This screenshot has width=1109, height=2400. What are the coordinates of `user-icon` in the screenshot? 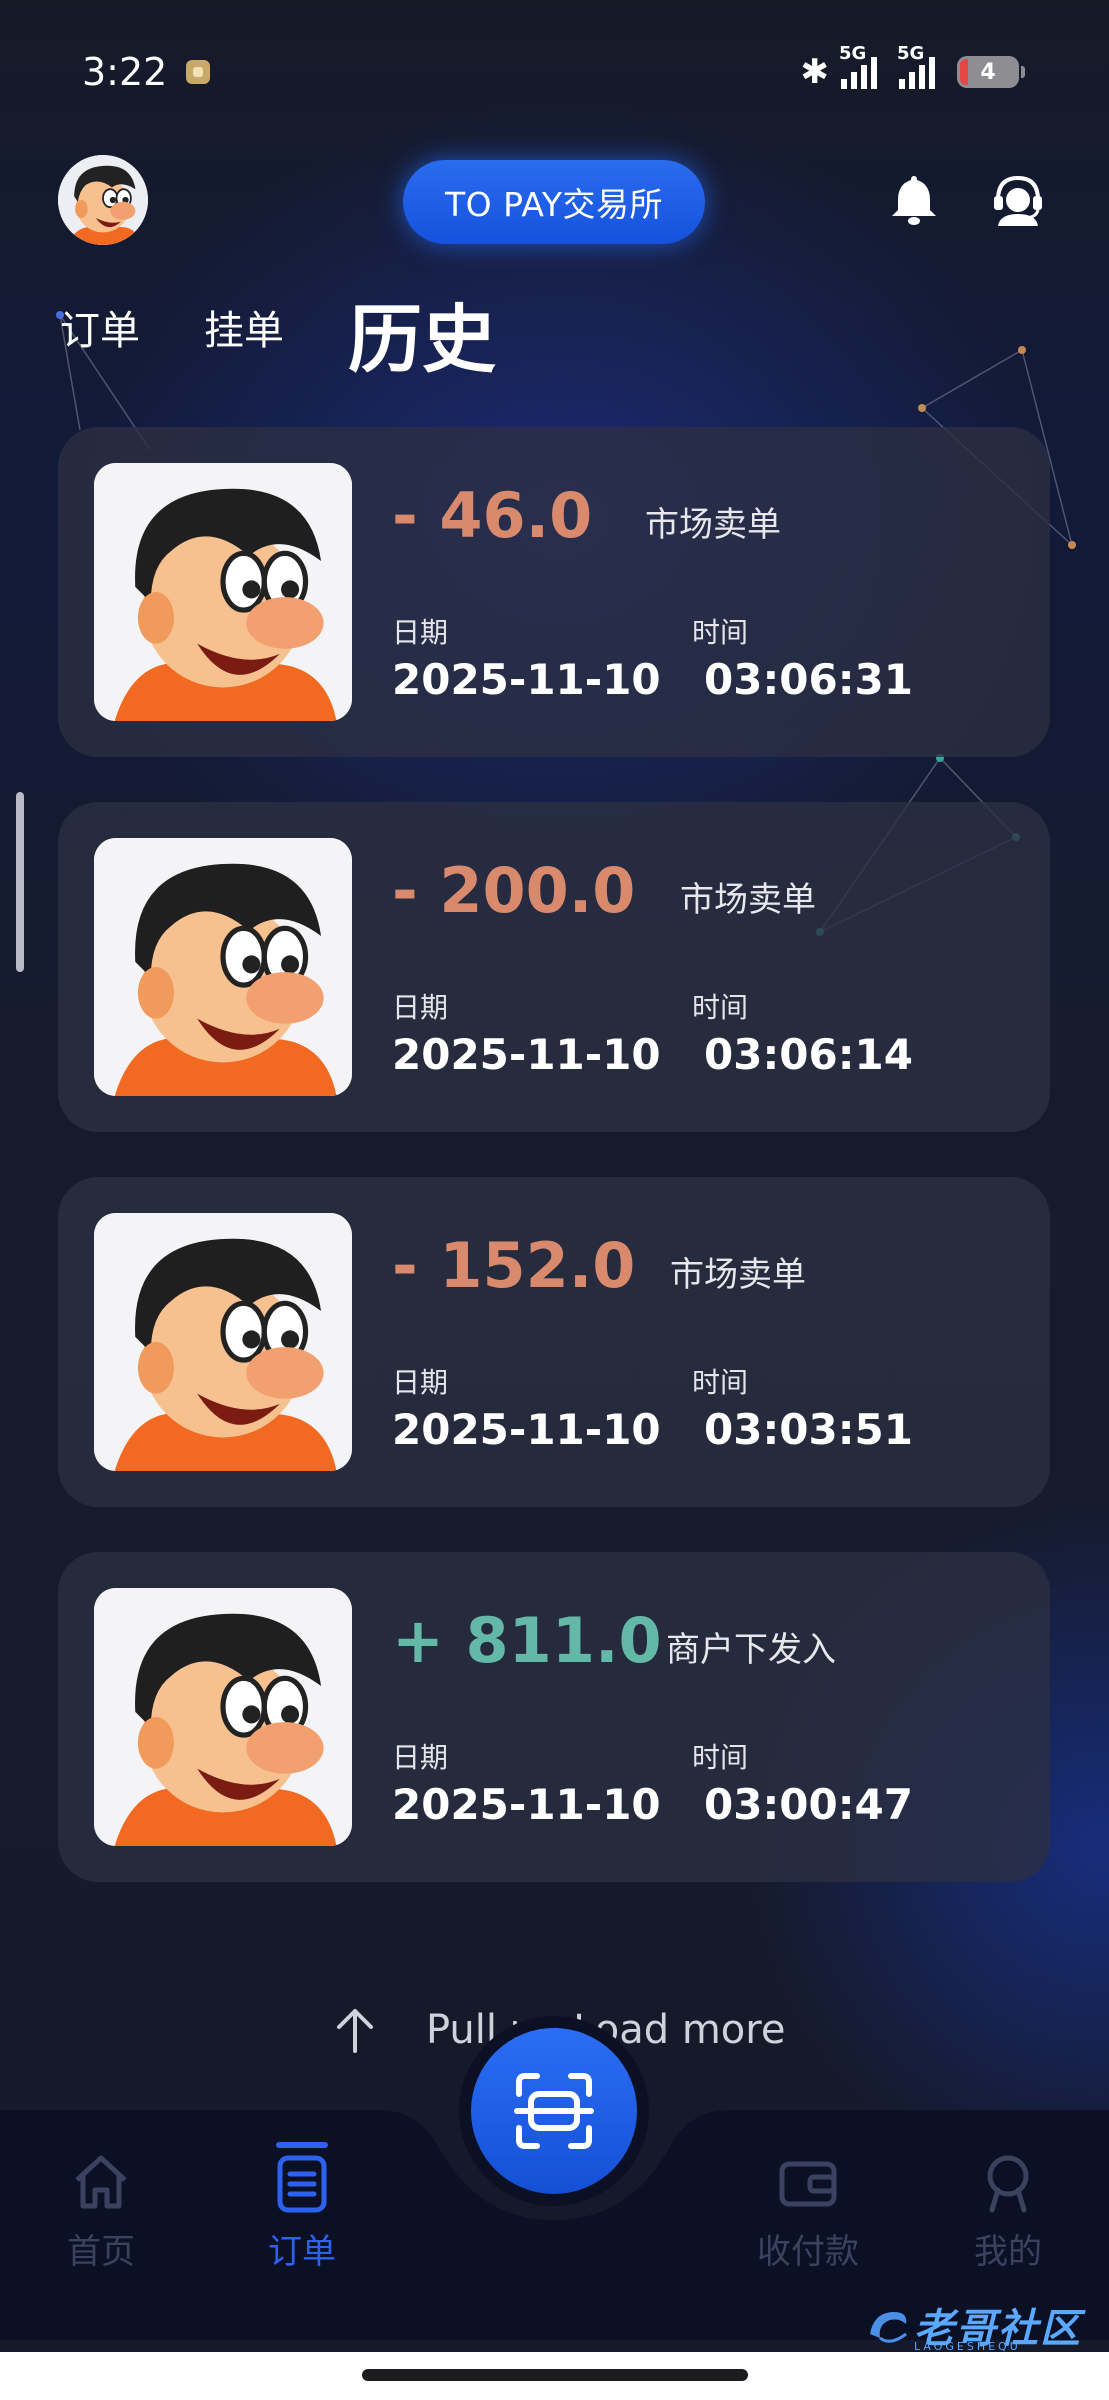 It's located at (1008, 2184).